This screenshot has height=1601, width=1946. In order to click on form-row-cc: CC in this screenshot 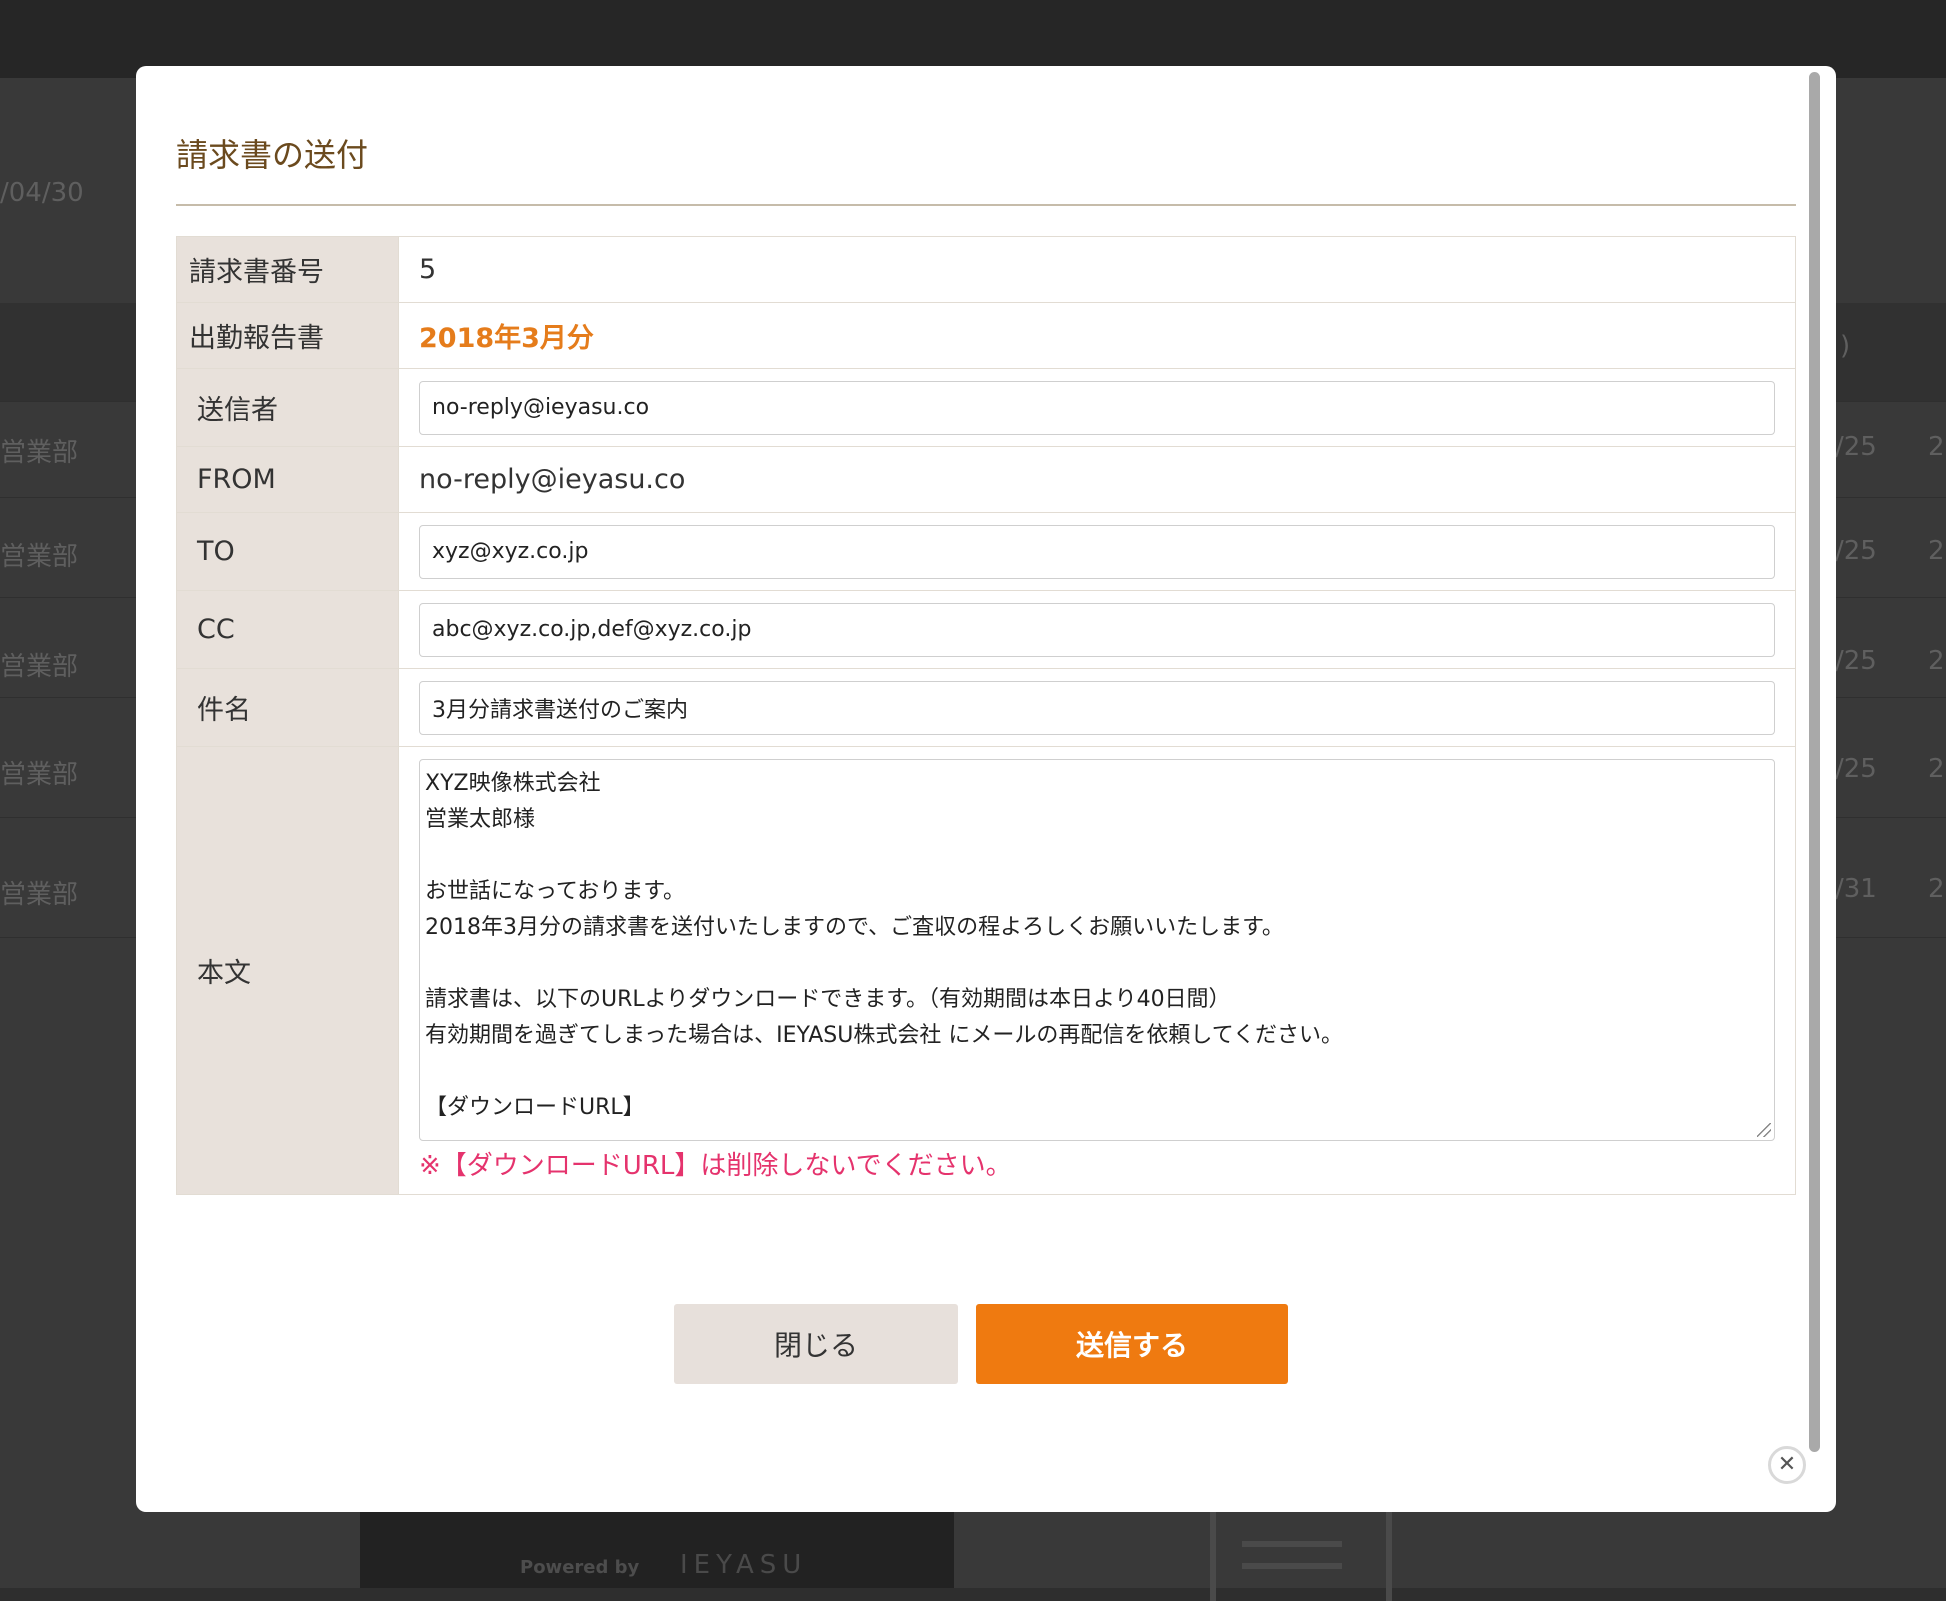, I will do `click(986, 629)`.